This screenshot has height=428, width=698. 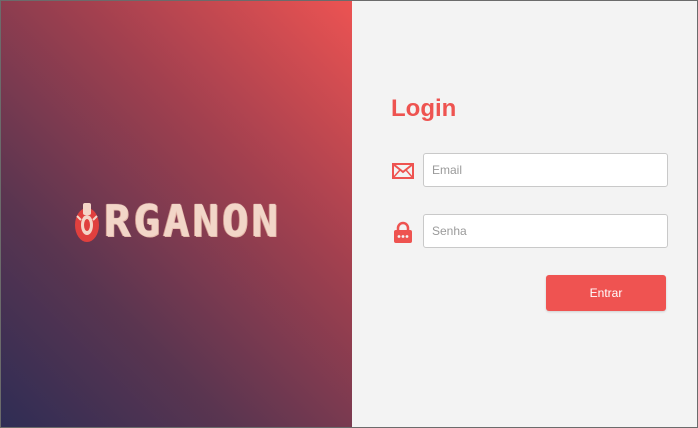 I want to click on login-title: Login, so click(x=424, y=108).